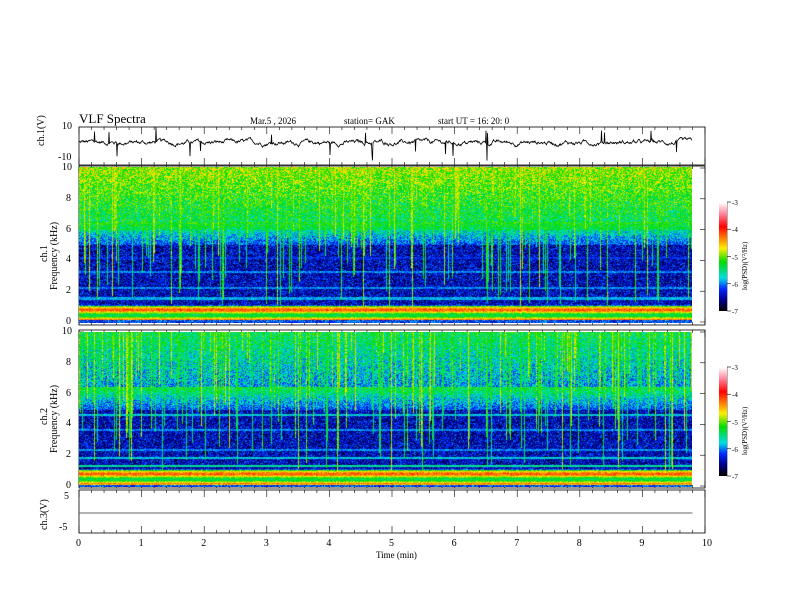 The width and height of the screenshot is (792, 612). Describe the element at coordinates (78, 543) in the screenshot. I see `x-tick-label: 0` at that location.